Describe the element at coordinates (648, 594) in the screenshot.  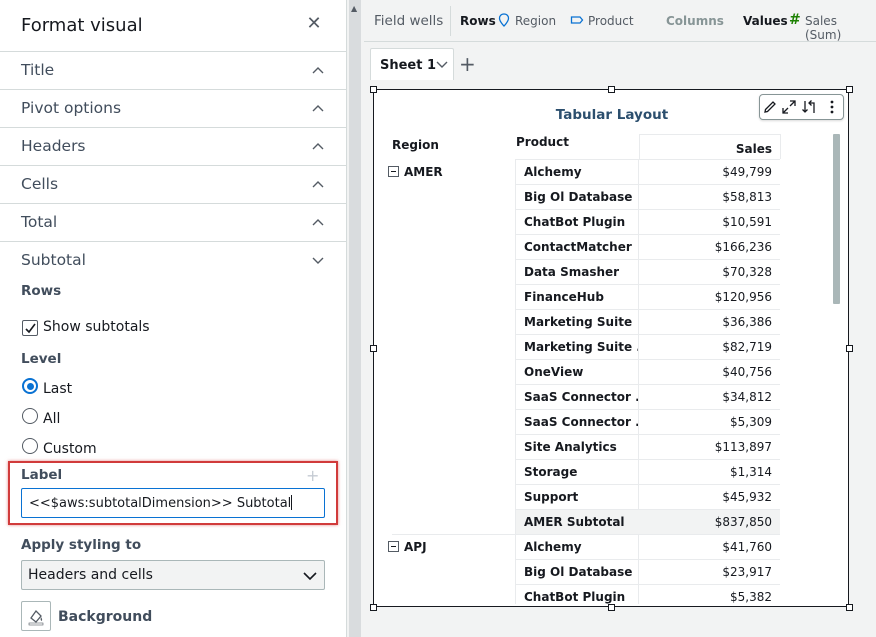
I see `table-row: ChatBot Plugin $5,382` at that location.